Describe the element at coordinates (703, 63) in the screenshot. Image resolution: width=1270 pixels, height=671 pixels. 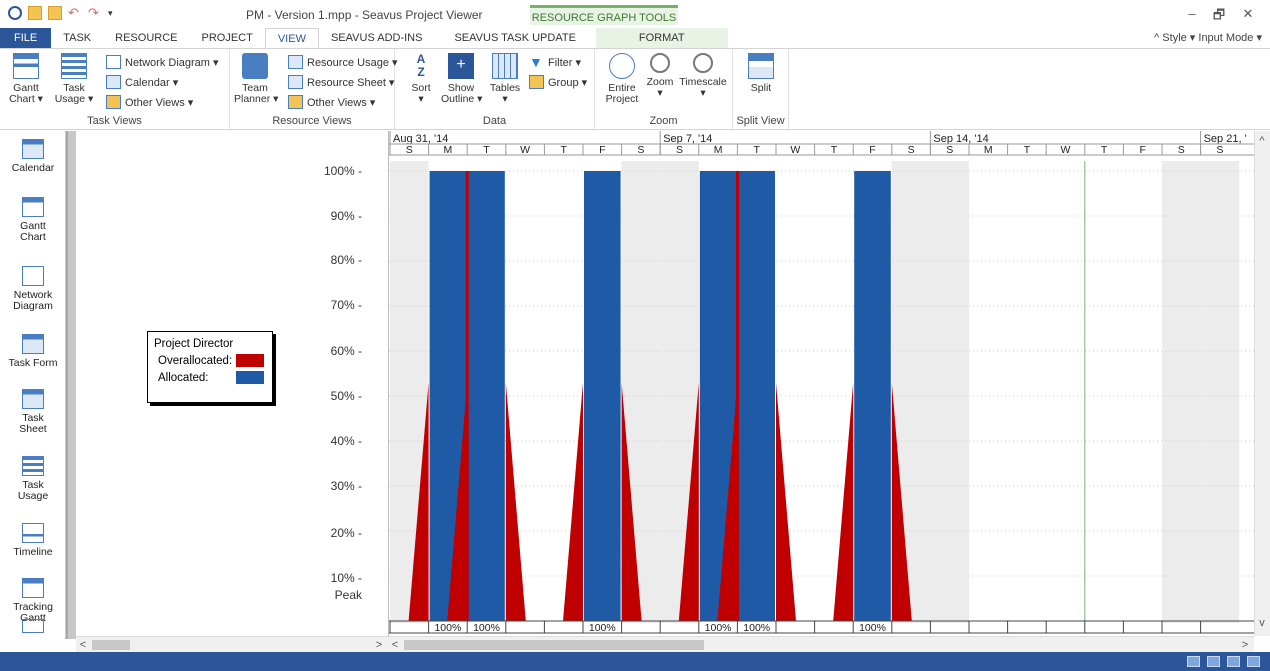
I see `timescale-icon` at that location.